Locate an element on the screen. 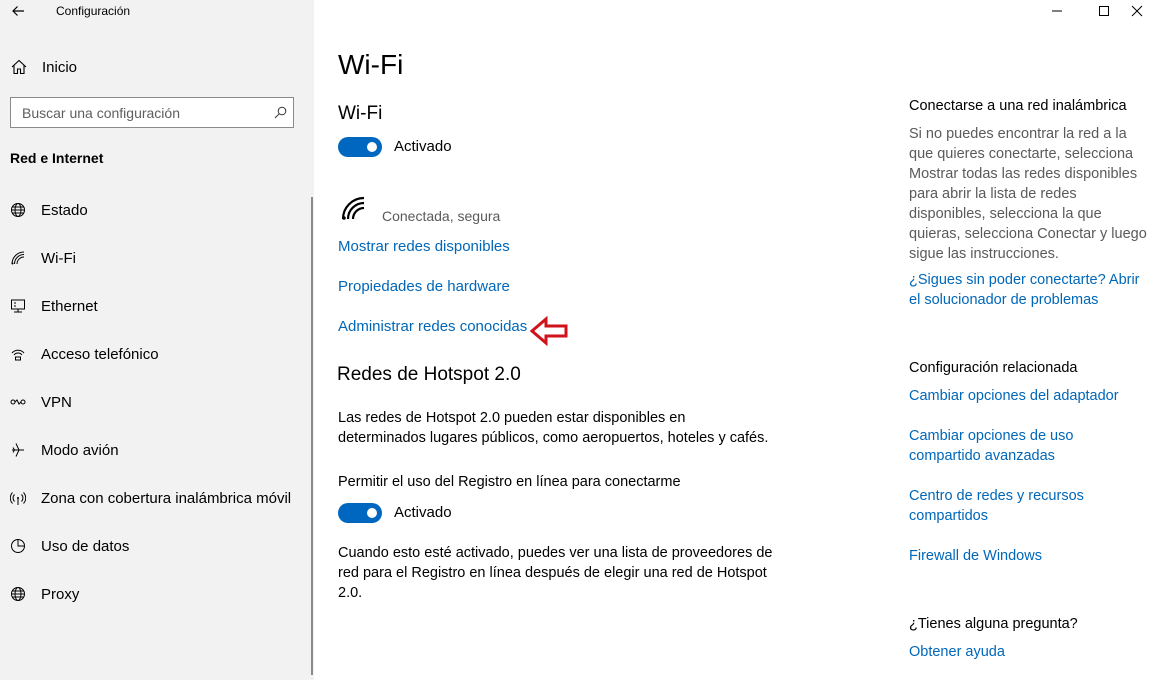 Image resolution: width=1160 pixels, height=680 pixels. hotspot-icon is located at coordinates (18, 498).